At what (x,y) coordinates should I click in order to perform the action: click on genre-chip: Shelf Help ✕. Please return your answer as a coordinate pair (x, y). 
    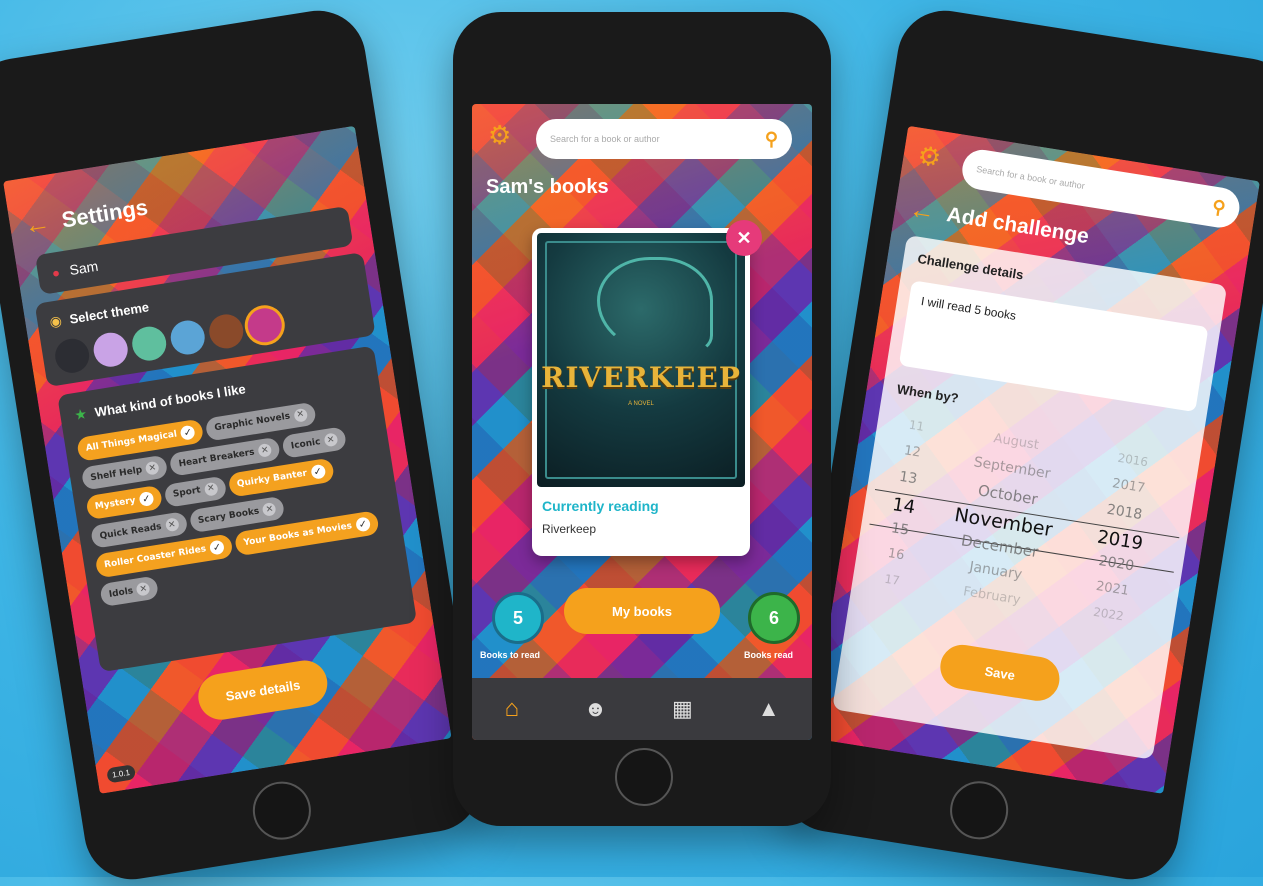
    Looking at the image, I should click on (124, 472).